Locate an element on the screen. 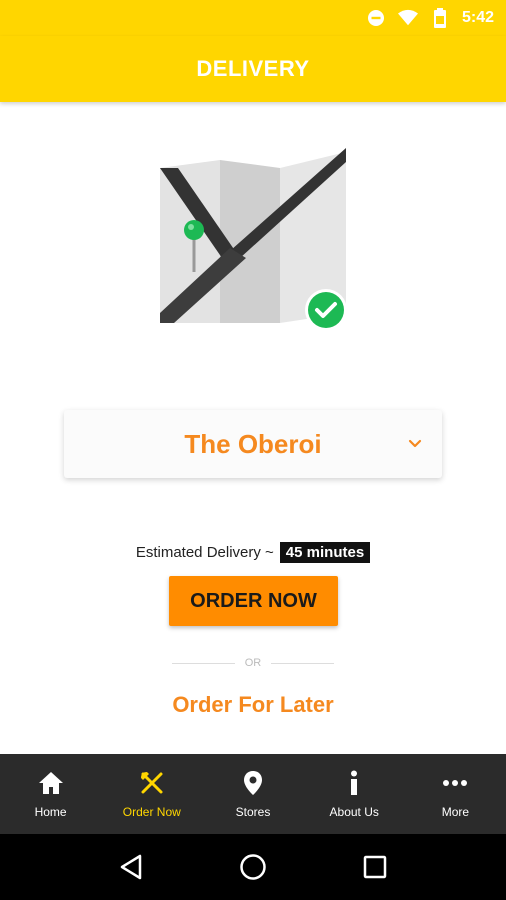  nav-item-order-now: Order Now is located at coordinates (151, 794).